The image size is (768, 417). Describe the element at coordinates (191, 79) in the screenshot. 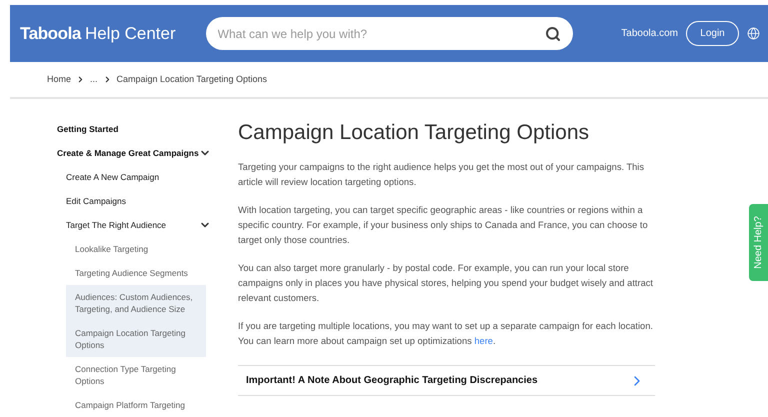

I see `breadcrumb-link: Campaign Location Targeting Options` at that location.